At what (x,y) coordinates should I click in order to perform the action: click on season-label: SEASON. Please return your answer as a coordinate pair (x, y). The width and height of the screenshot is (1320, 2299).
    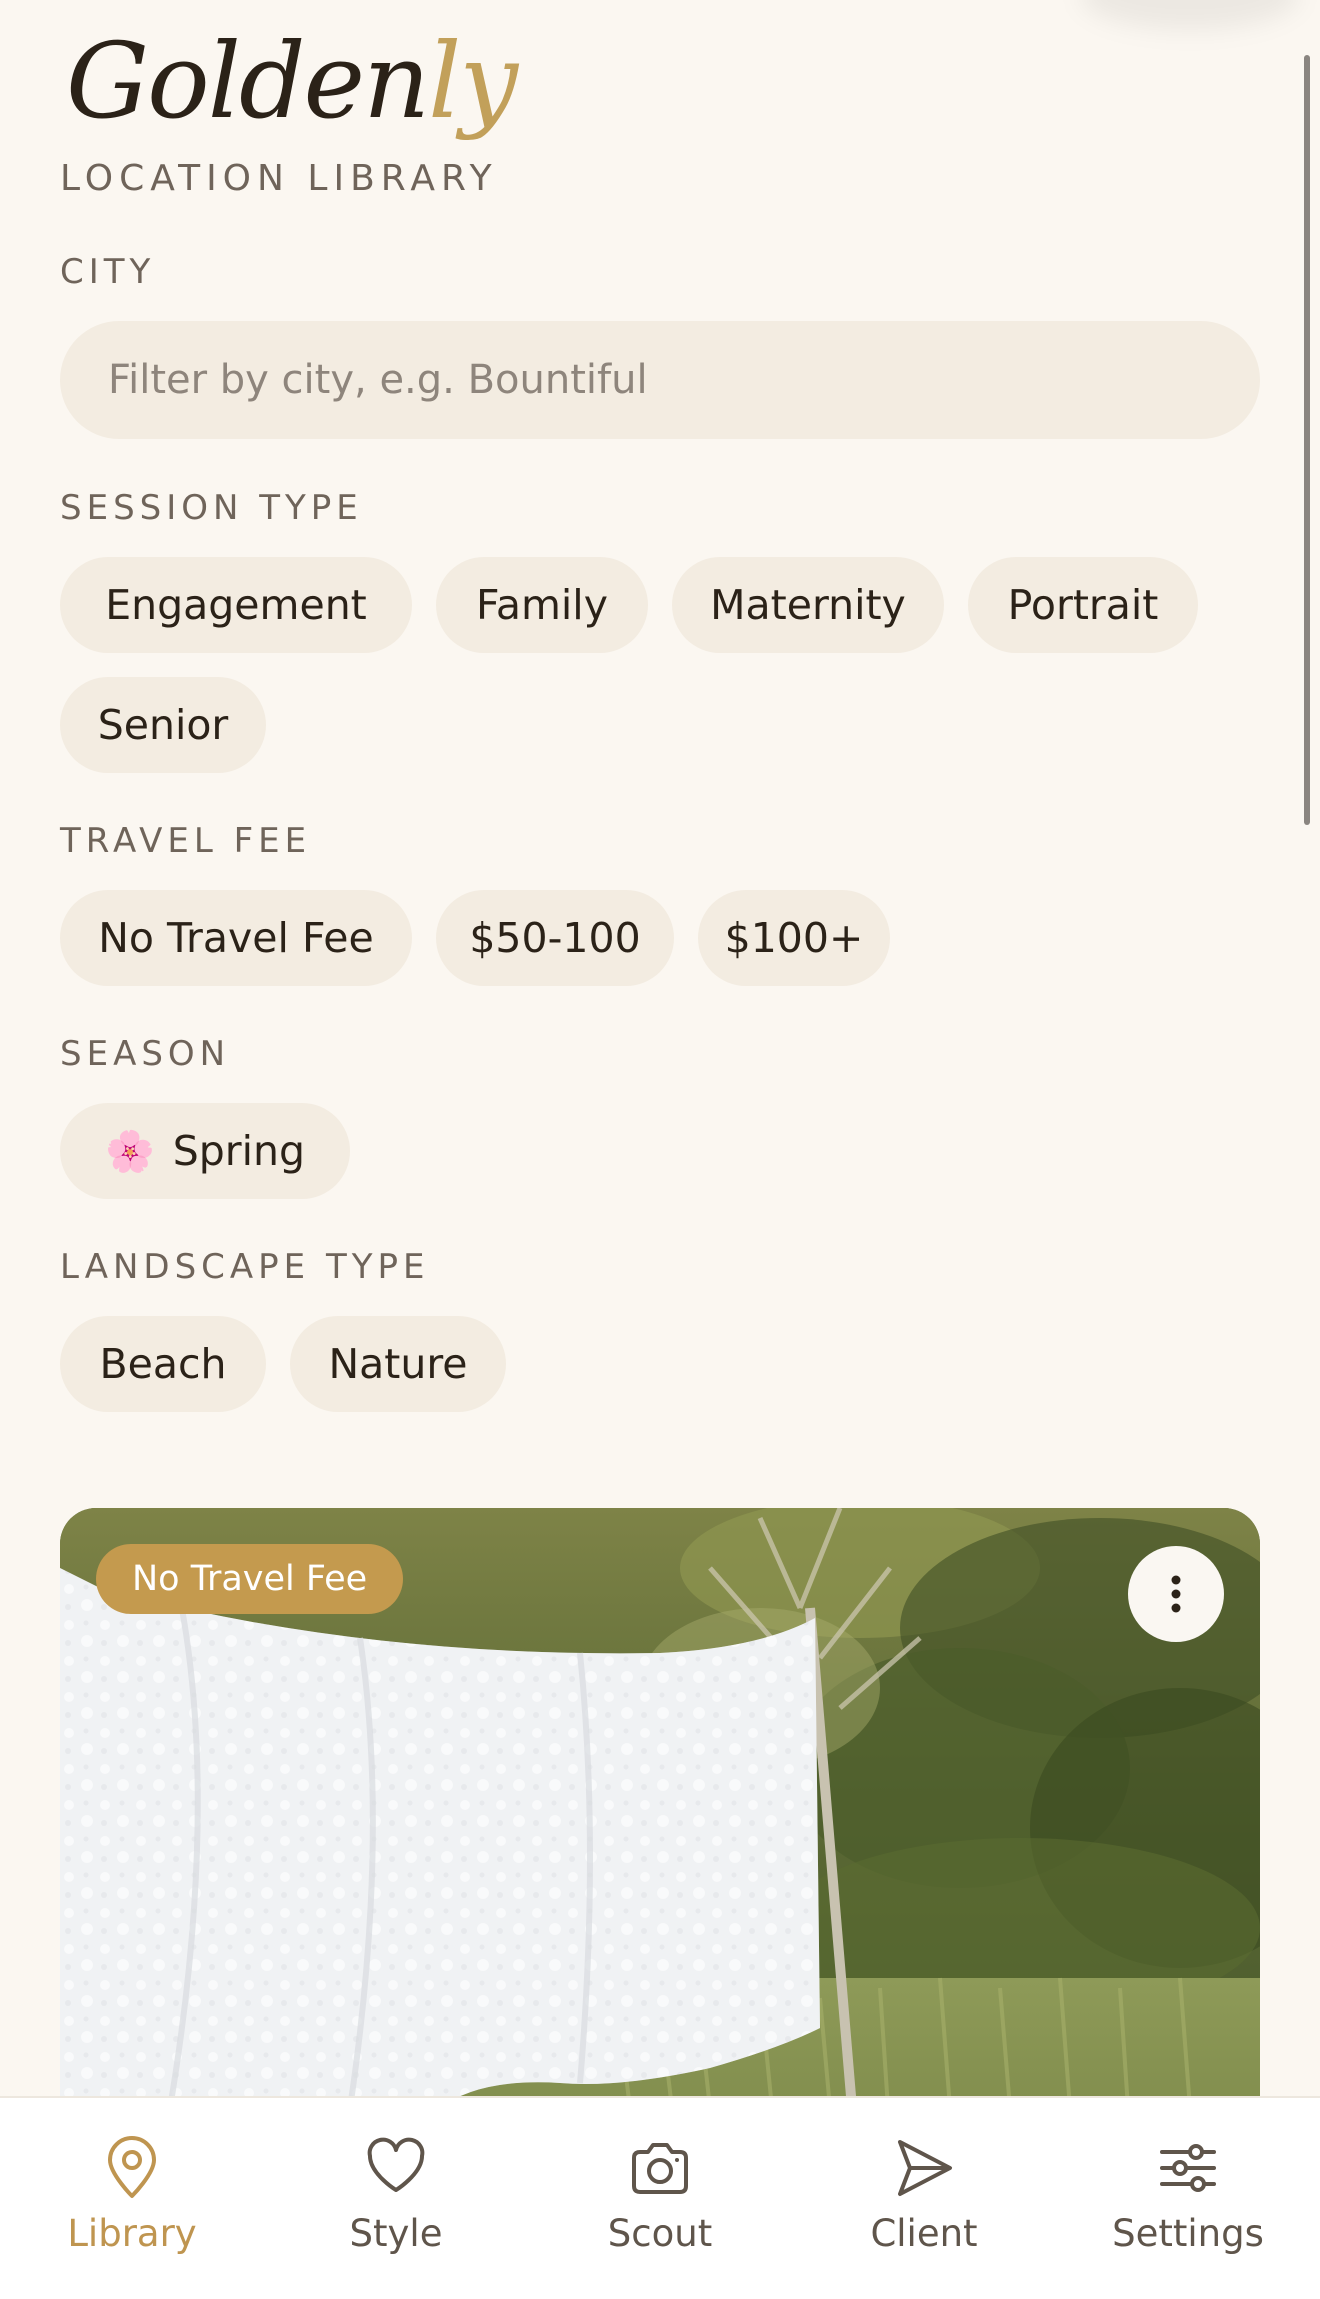
    Looking at the image, I should click on (145, 1054).